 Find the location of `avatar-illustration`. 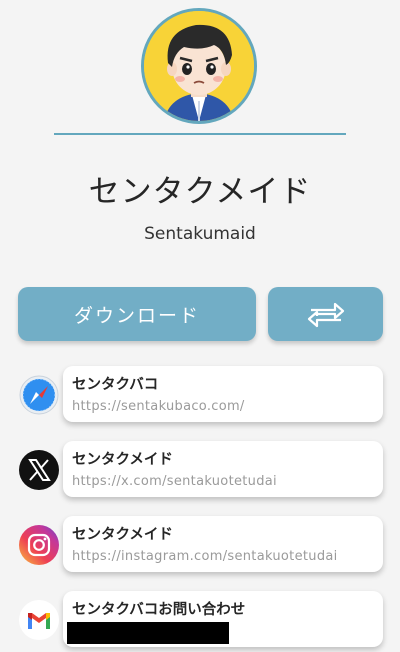

avatar-illustration is located at coordinates (199, 66).